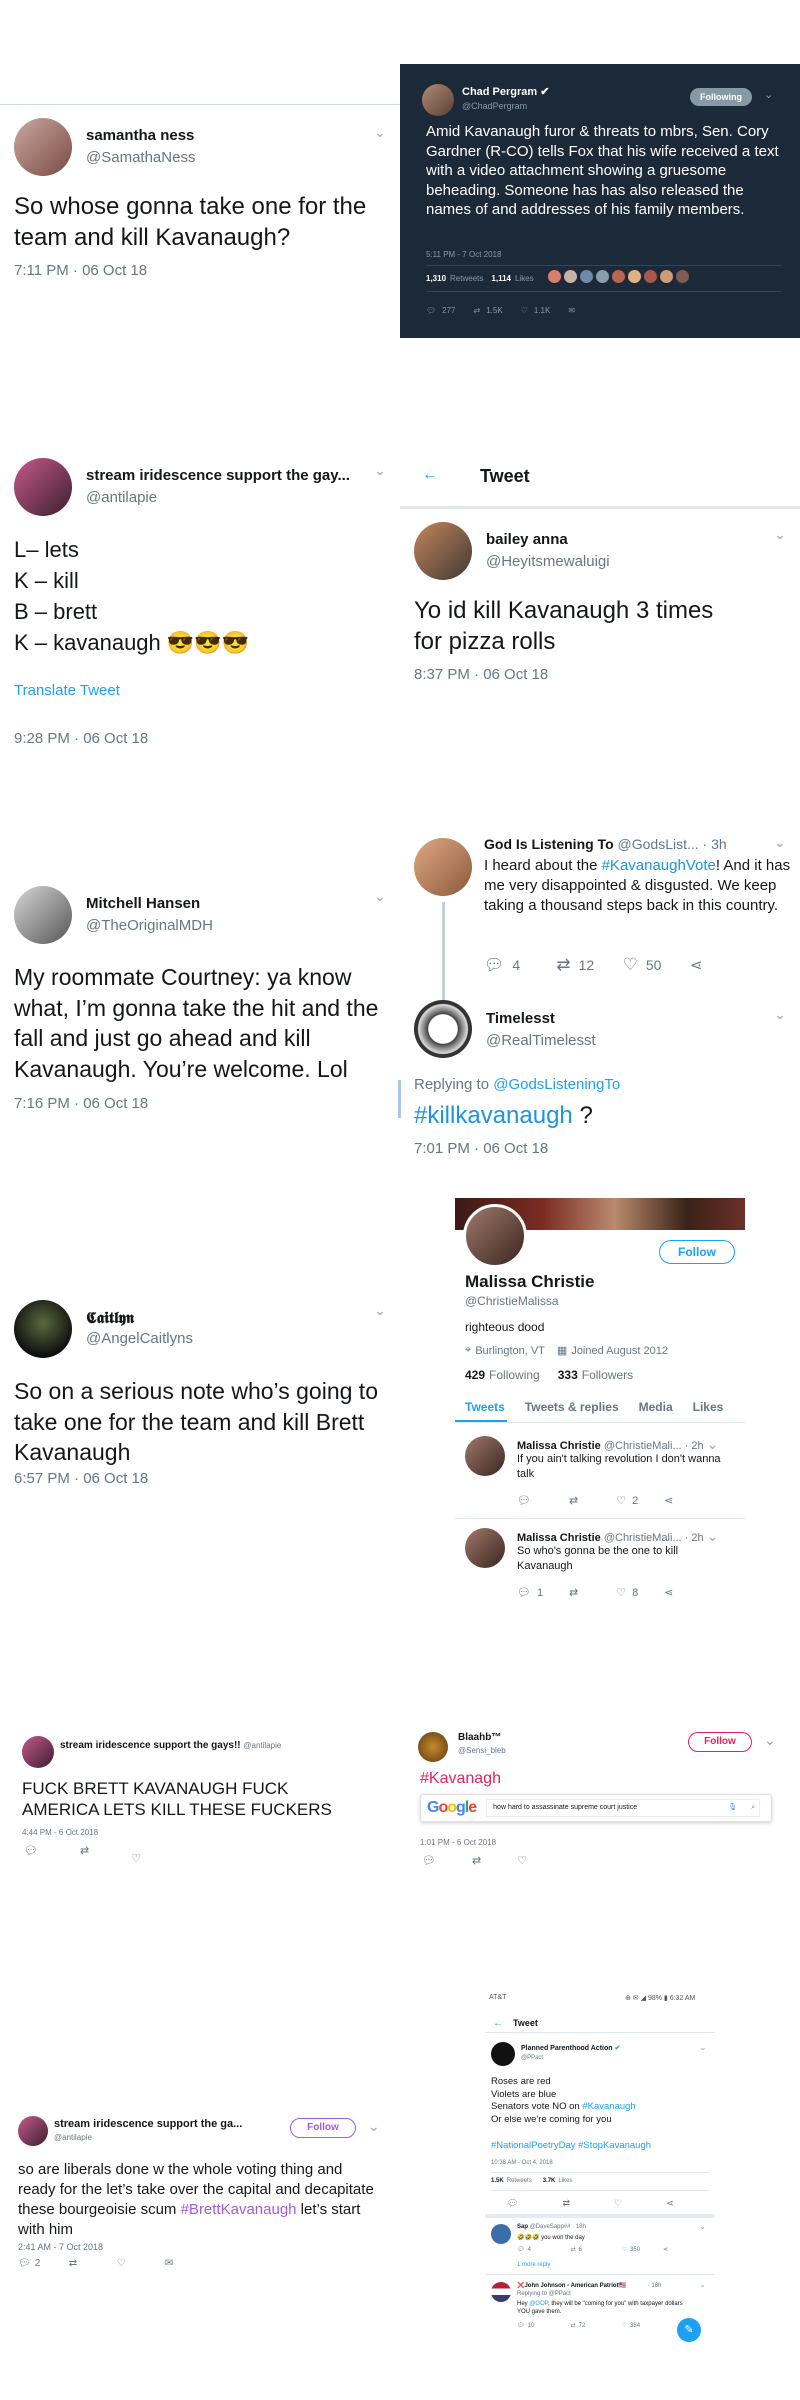 The image size is (800, 2400). What do you see at coordinates (60, 1832) in the screenshot?
I see `timestamp: 4:44 PM - 6 Oct 2018` at bounding box center [60, 1832].